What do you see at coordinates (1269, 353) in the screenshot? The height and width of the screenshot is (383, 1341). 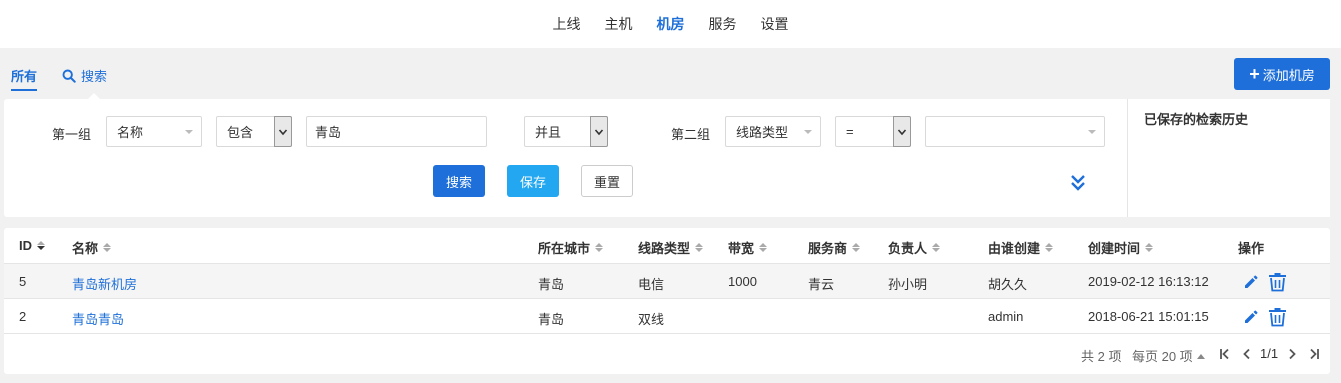 I see `page-indicator: 1/1` at bounding box center [1269, 353].